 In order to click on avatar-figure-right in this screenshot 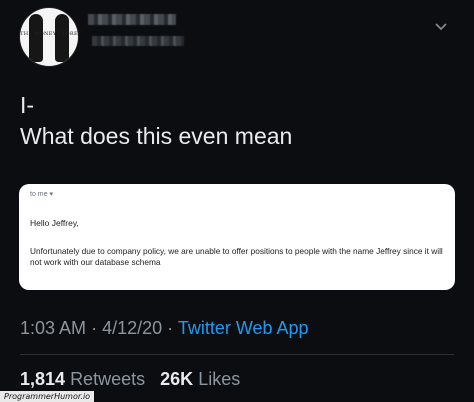, I will do `click(62, 38)`.